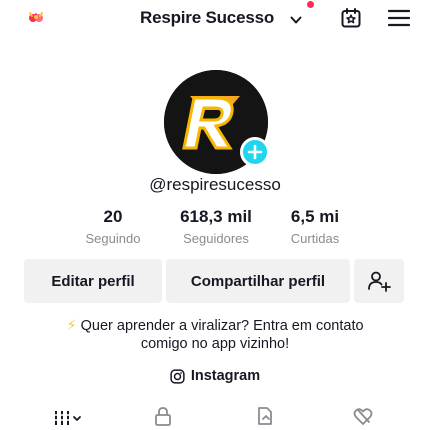 The height and width of the screenshot is (430, 430). What do you see at coordinates (216, 216) in the screenshot?
I see `stat-value: 618,3 mil` at bounding box center [216, 216].